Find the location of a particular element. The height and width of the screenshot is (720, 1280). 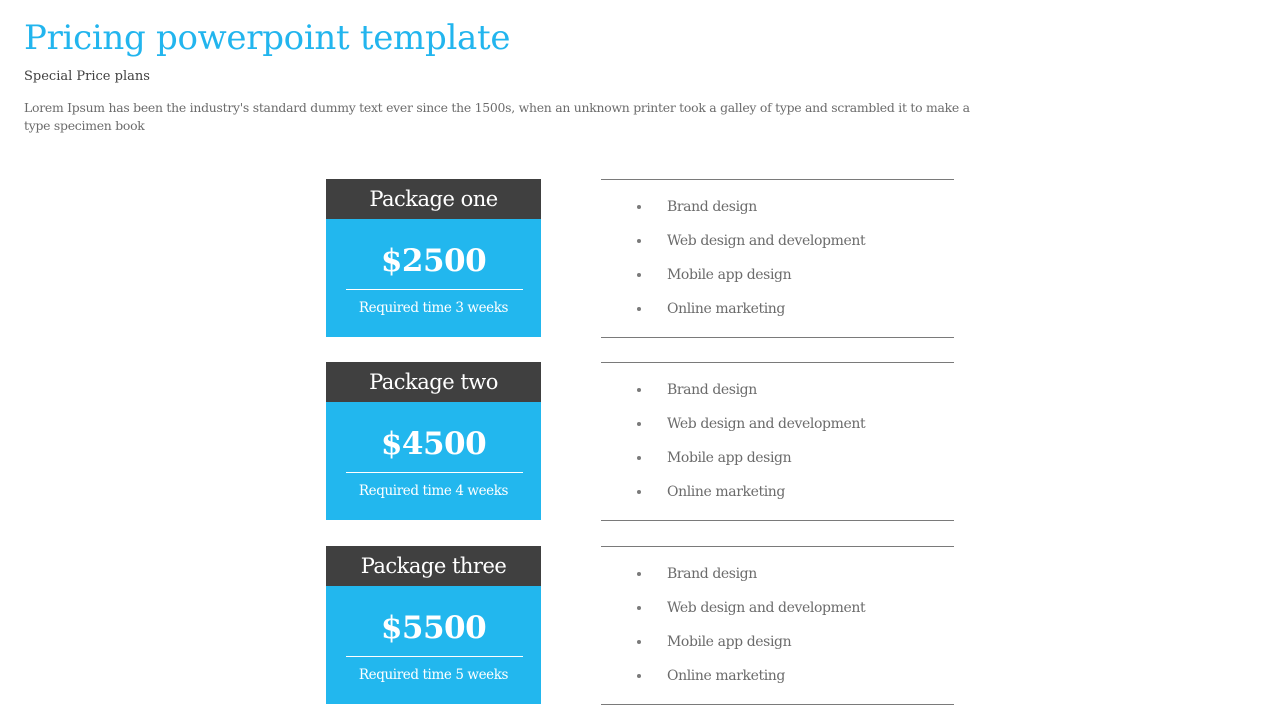

package-price: $4500 is located at coordinates (433, 444).